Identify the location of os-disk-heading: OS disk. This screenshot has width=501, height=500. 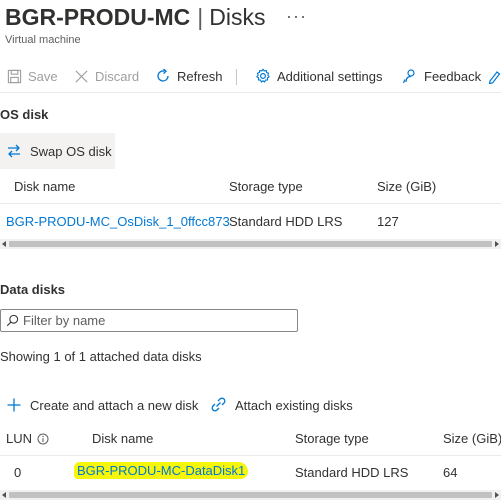
(24, 114).